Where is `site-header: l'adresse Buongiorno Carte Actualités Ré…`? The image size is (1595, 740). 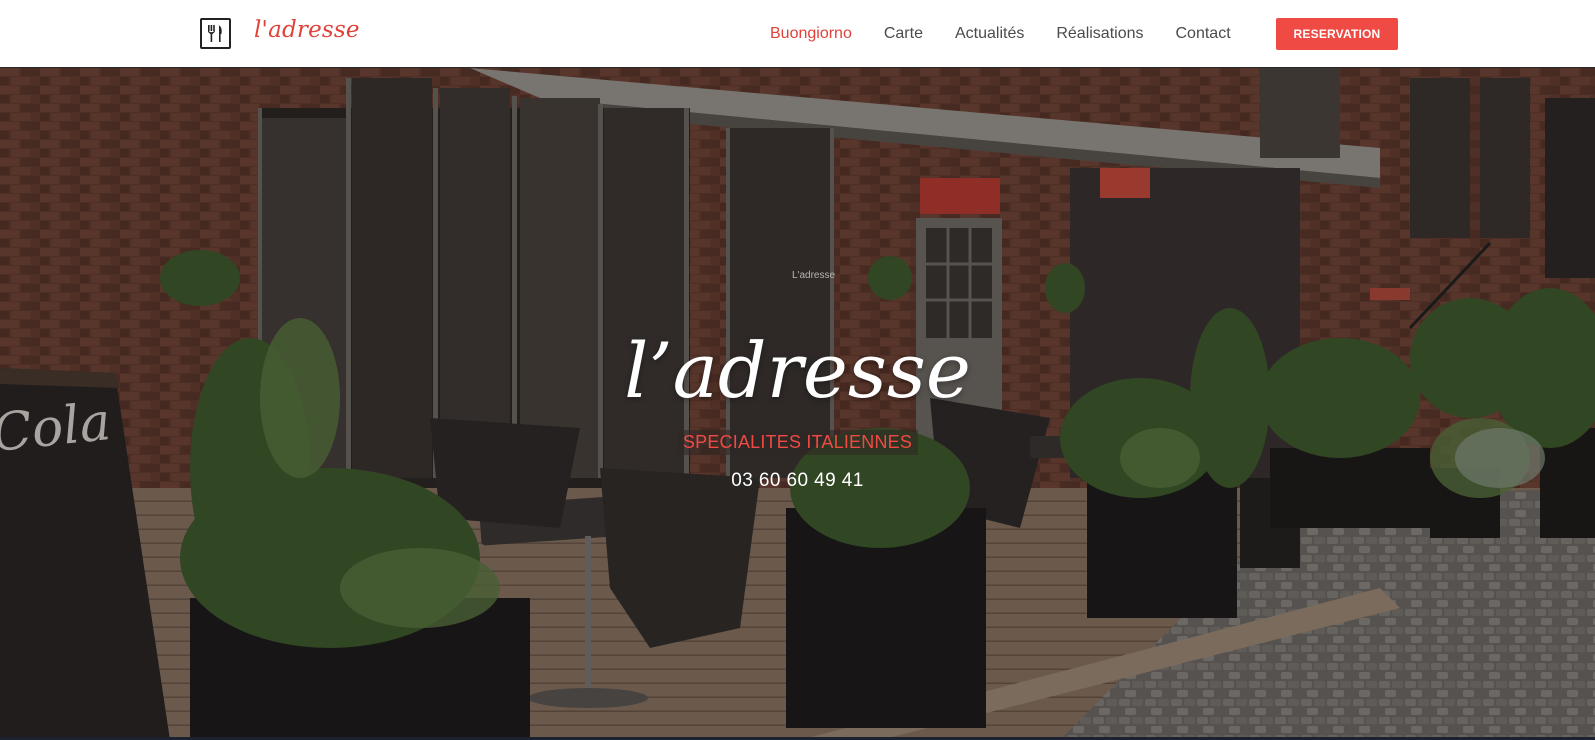
site-header: l'adresse Buongiorno Carte Actualités Ré… is located at coordinates (797, 34).